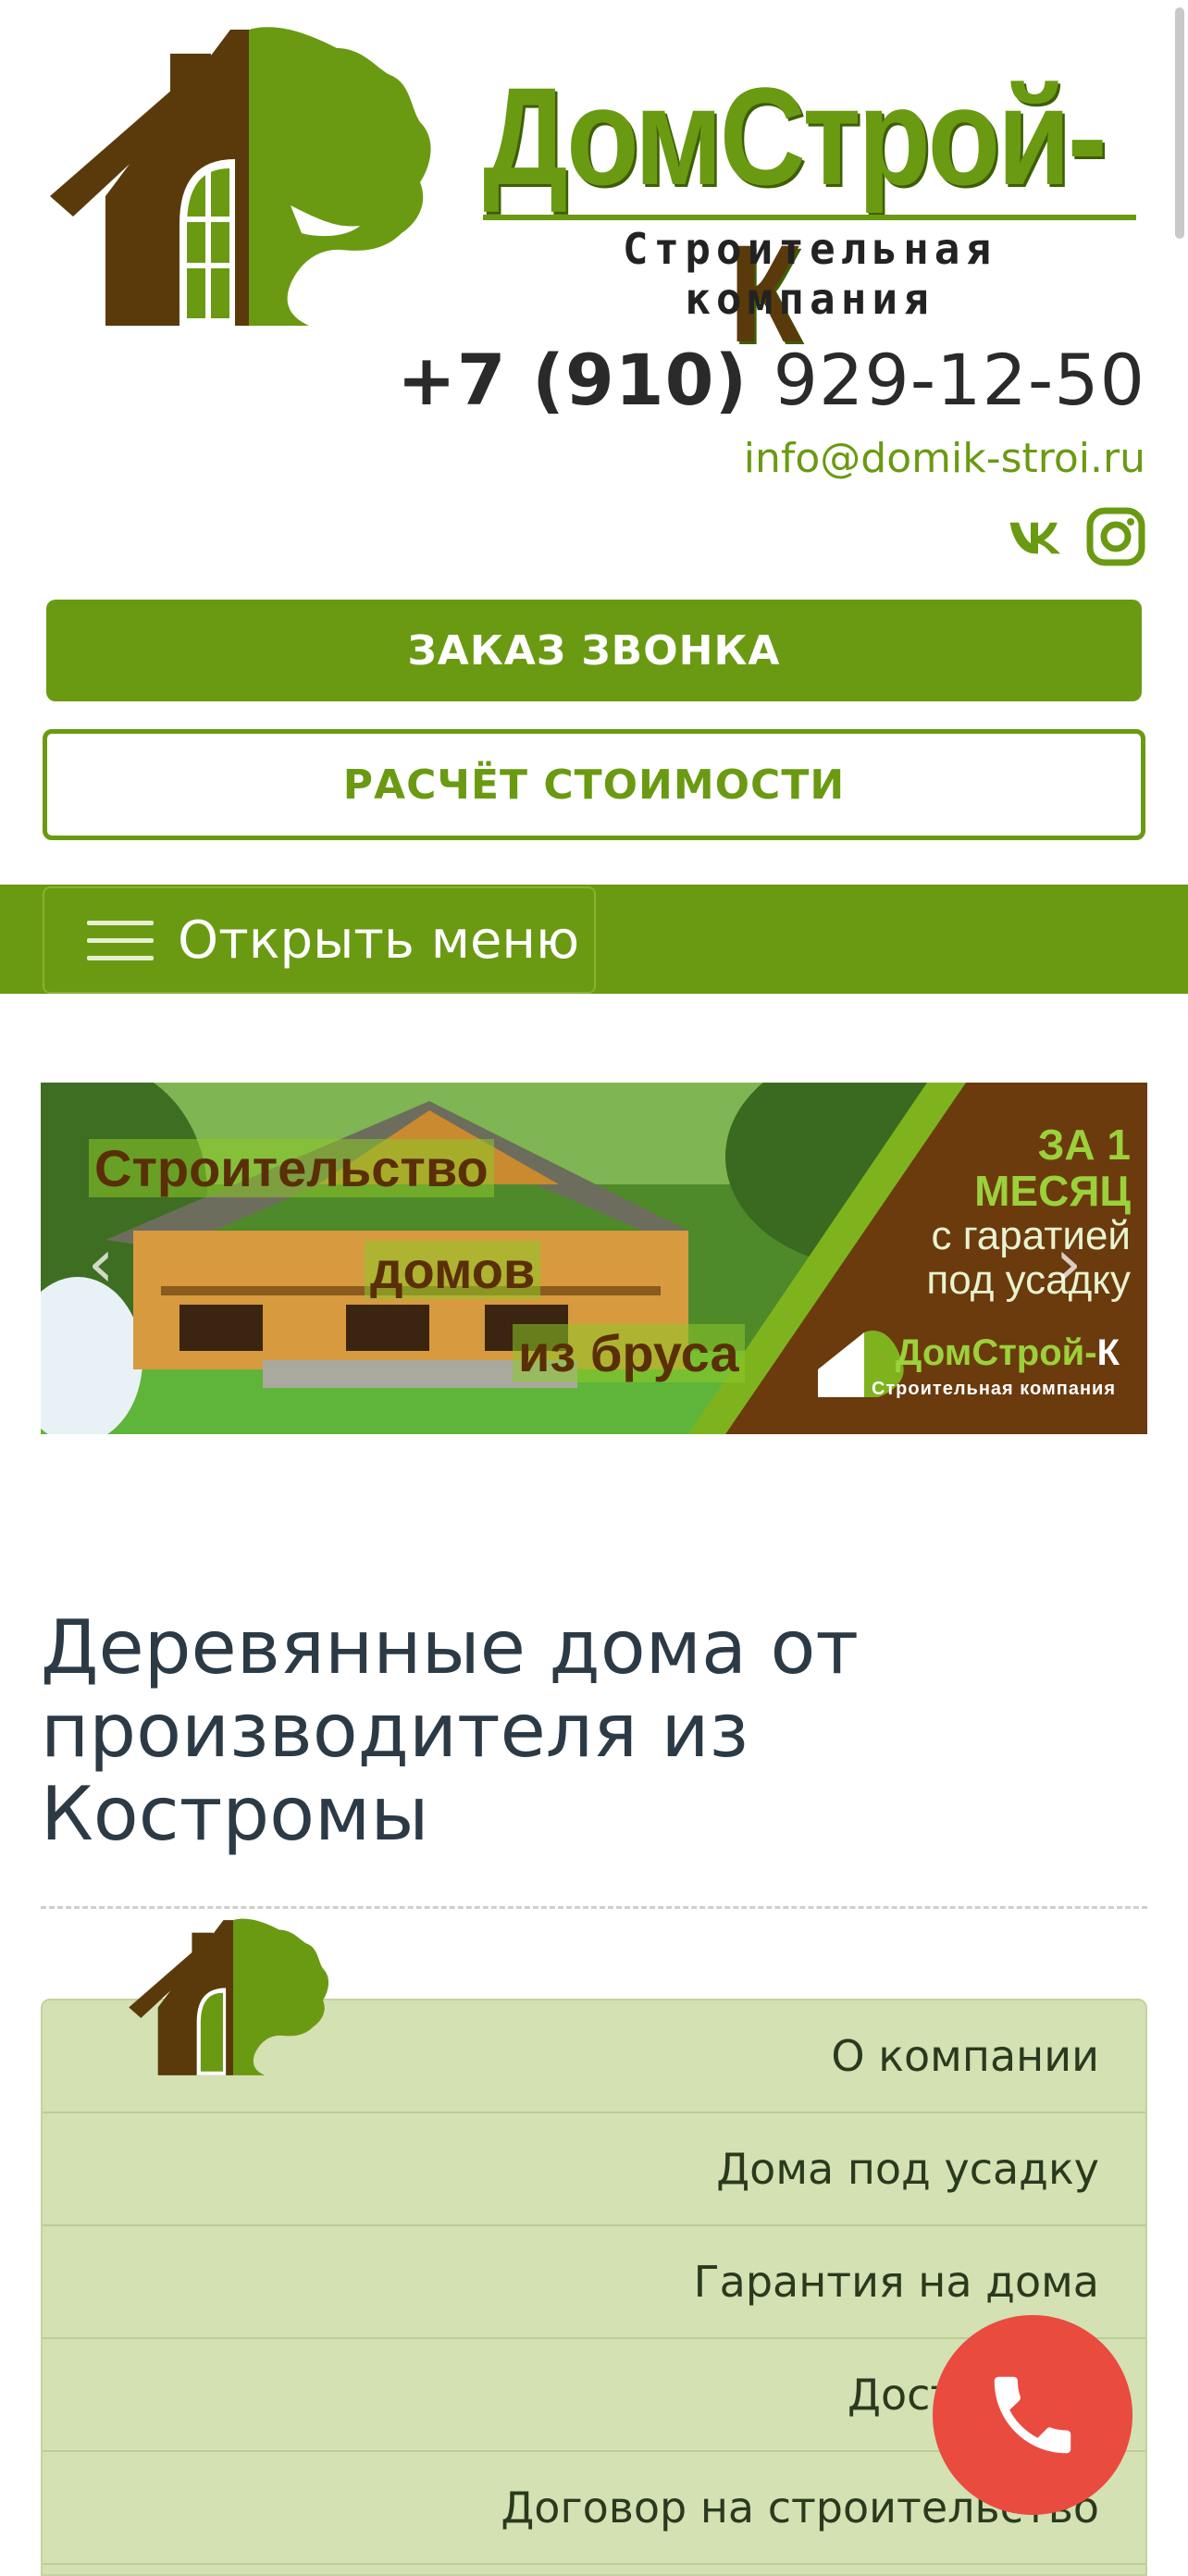 This screenshot has width=1188, height=2576. I want to click on social-links, so click(1077, 537).